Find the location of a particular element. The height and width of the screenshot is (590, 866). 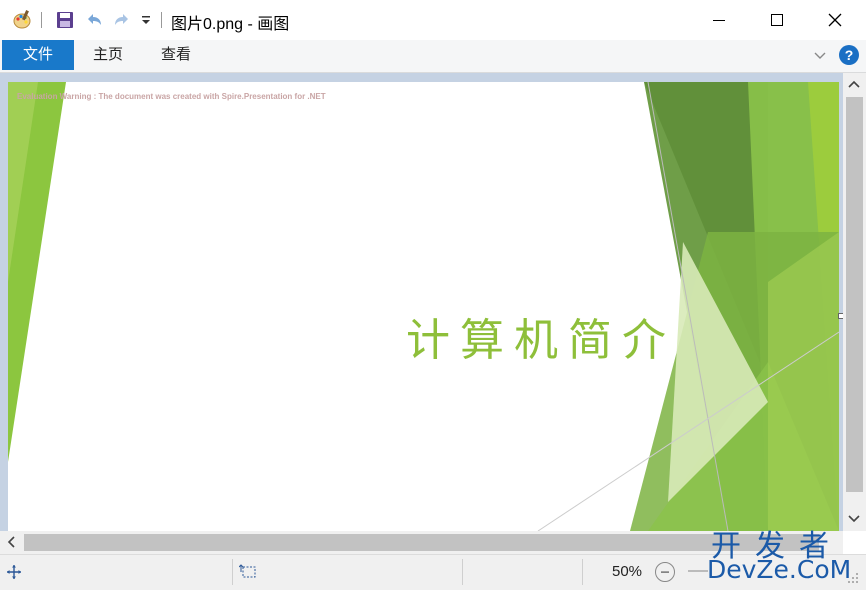

save-icon is located at coordinates (65, 20).